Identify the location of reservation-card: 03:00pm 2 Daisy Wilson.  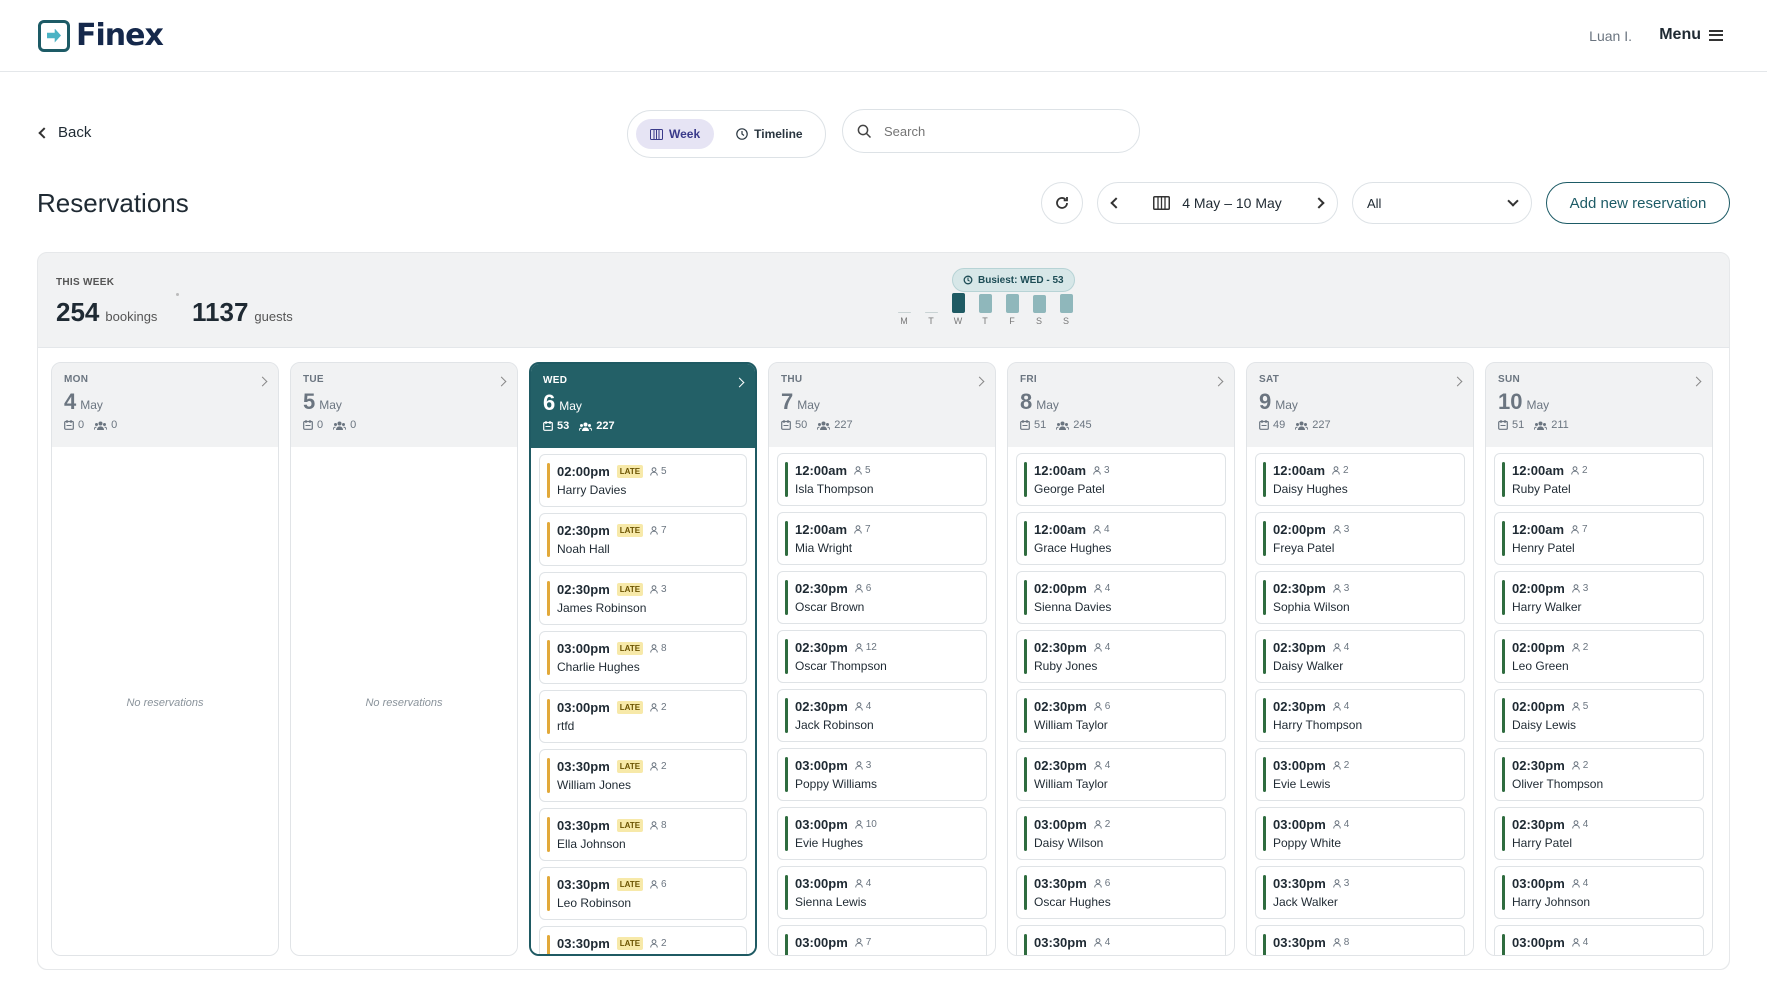
(1121, 833).